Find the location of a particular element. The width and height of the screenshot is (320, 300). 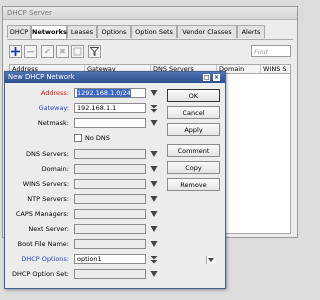

tab-alerts: Alerts is located at coordinates (251, 31).